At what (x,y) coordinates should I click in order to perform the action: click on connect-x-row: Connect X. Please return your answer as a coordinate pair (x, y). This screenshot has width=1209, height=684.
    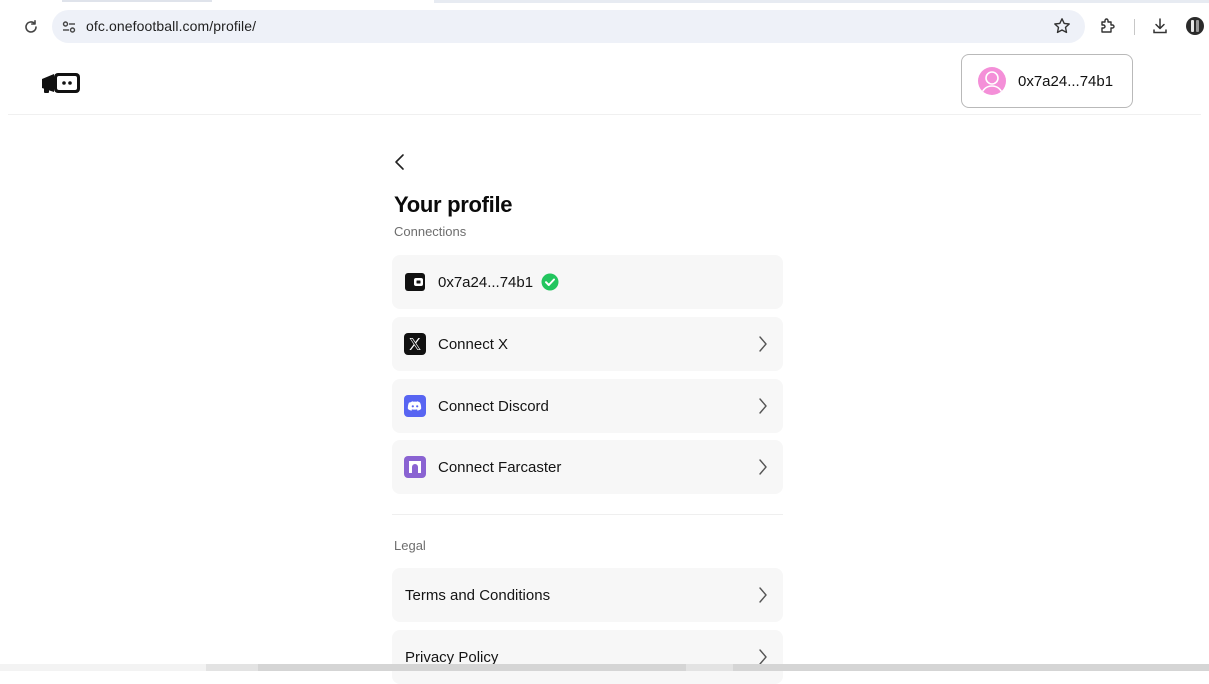
    Looking at the image, I should click on (587, 344).